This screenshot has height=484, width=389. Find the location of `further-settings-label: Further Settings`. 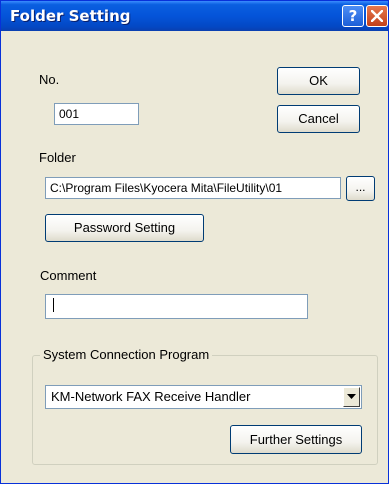

further-settings-label: Further Settings is located at coordinates (296, 439).